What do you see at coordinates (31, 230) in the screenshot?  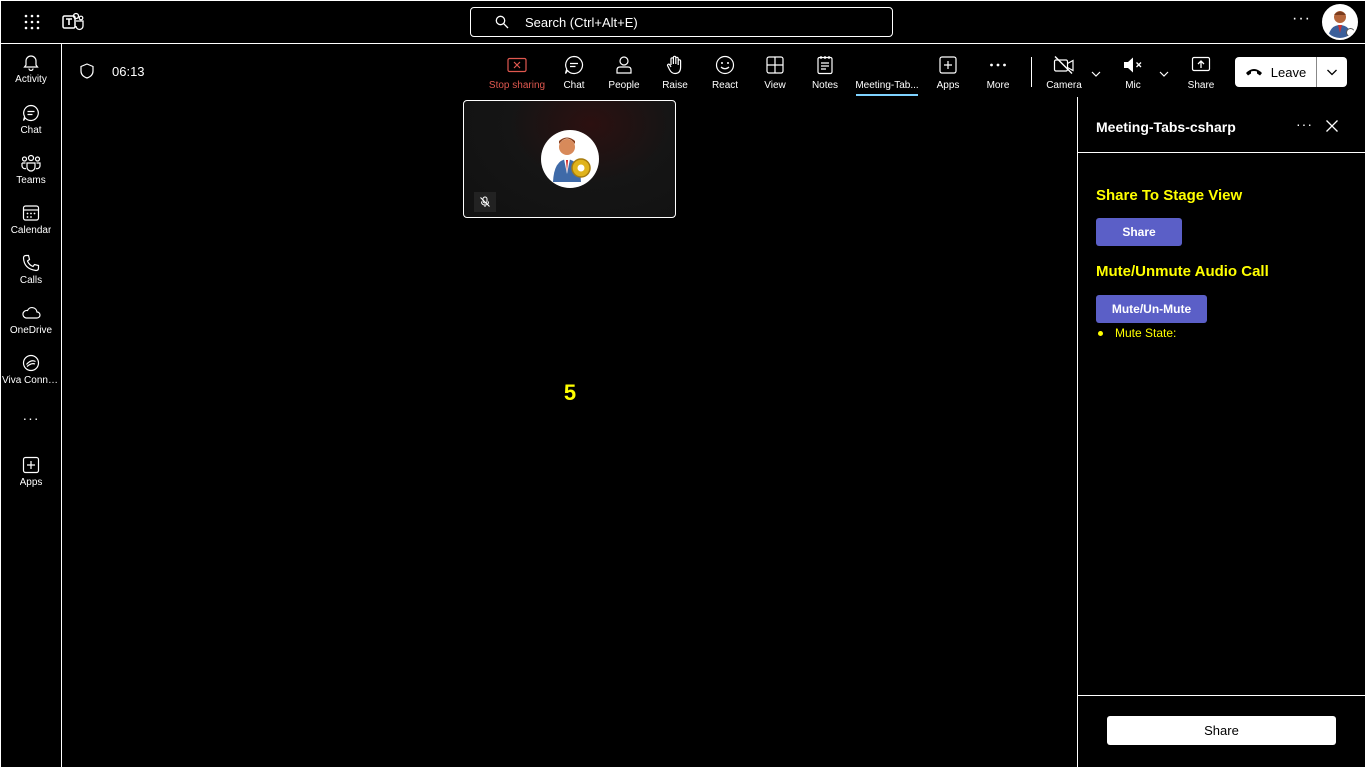 I see `rail-item-label: Calendar` at bounding box center [31, 230].